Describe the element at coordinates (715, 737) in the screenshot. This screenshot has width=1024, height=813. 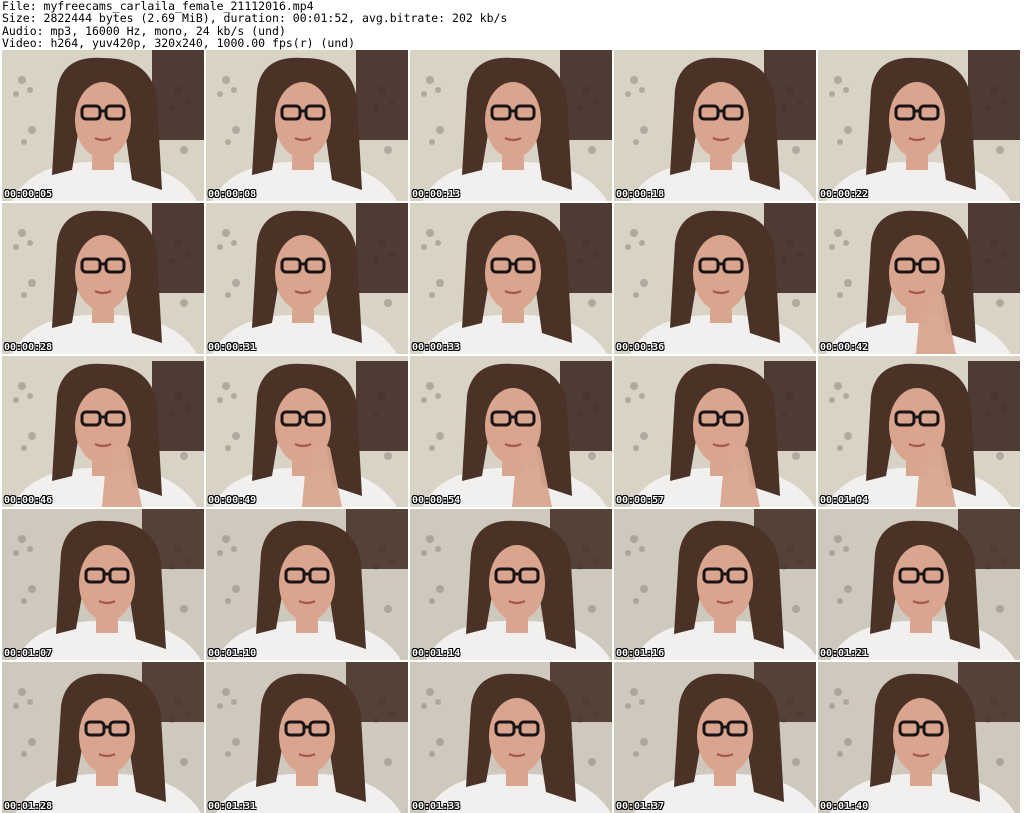
I see `video-thumbnail: 00:01:37` at that location.